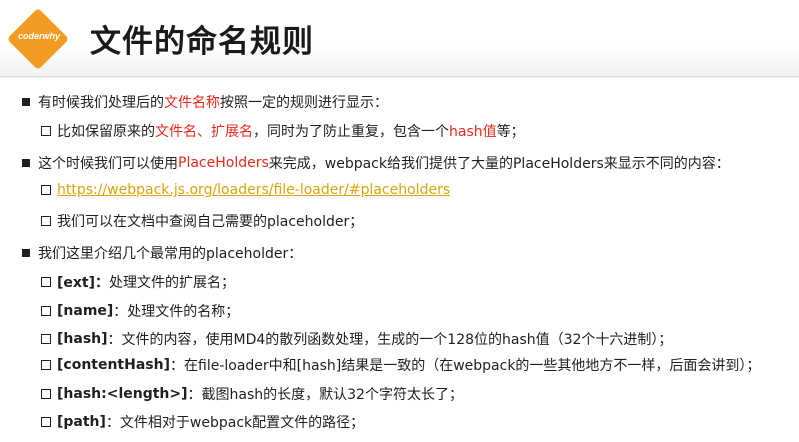 Image resolution: width=799 pixels, height=442 pixels. I want to click on placeholder-item-ext: [ext]： 处理文件的扩展名；, so click(138, 282).